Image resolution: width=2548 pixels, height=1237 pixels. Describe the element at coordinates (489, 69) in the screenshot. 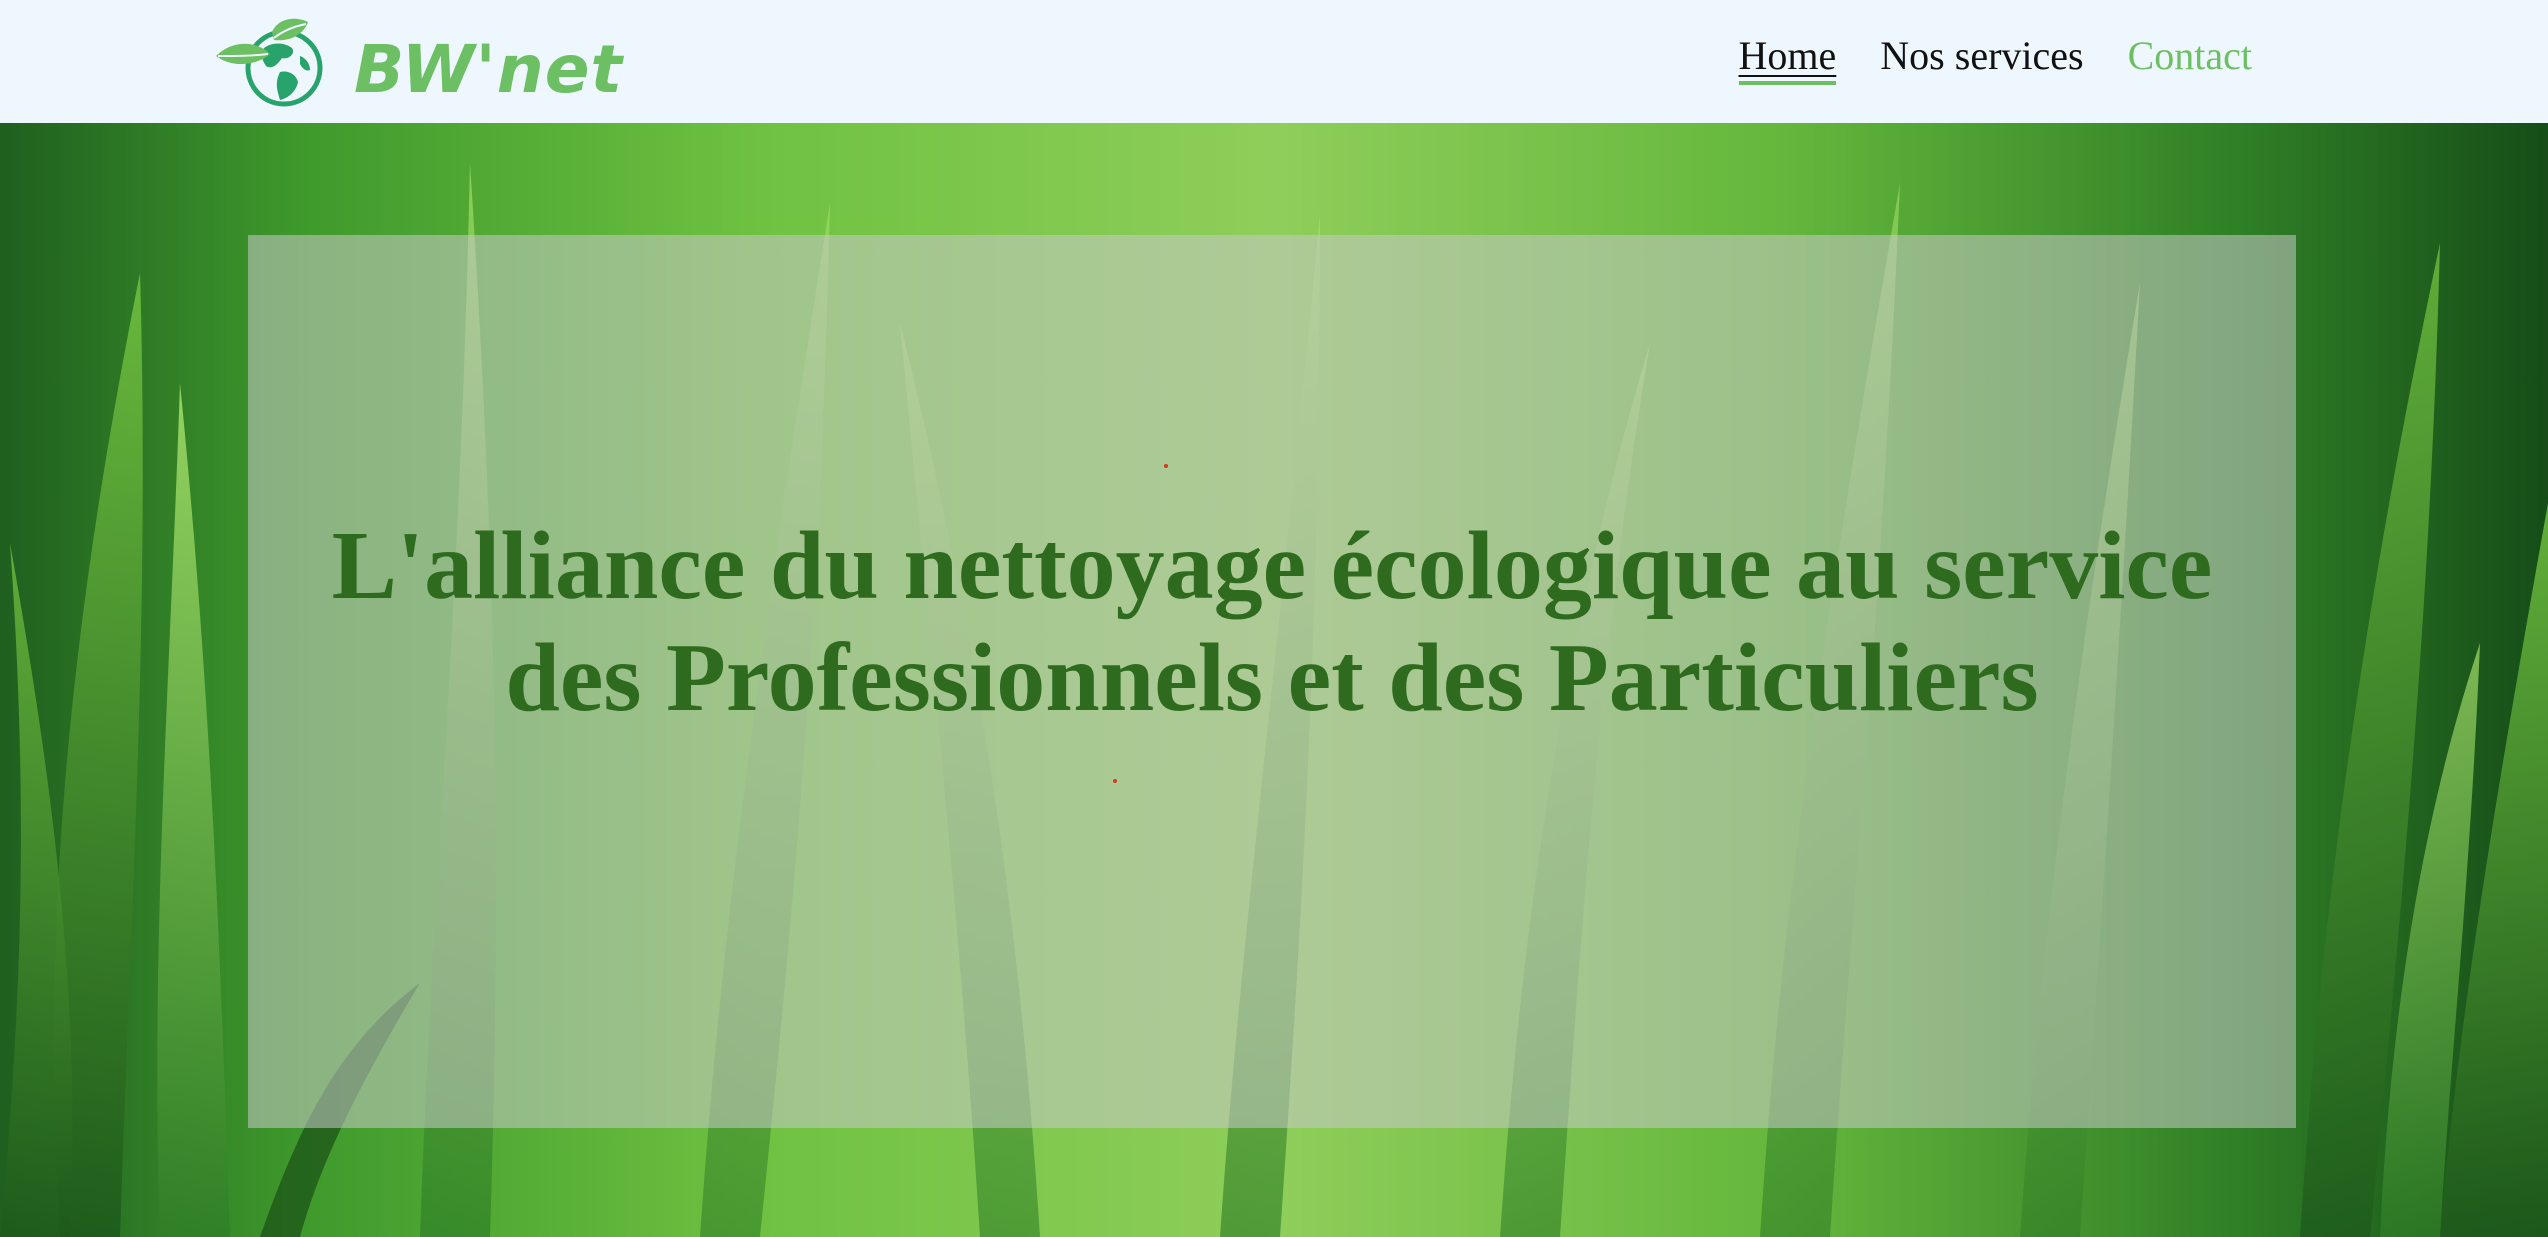

I see `brand-name: BW'net` at that location.